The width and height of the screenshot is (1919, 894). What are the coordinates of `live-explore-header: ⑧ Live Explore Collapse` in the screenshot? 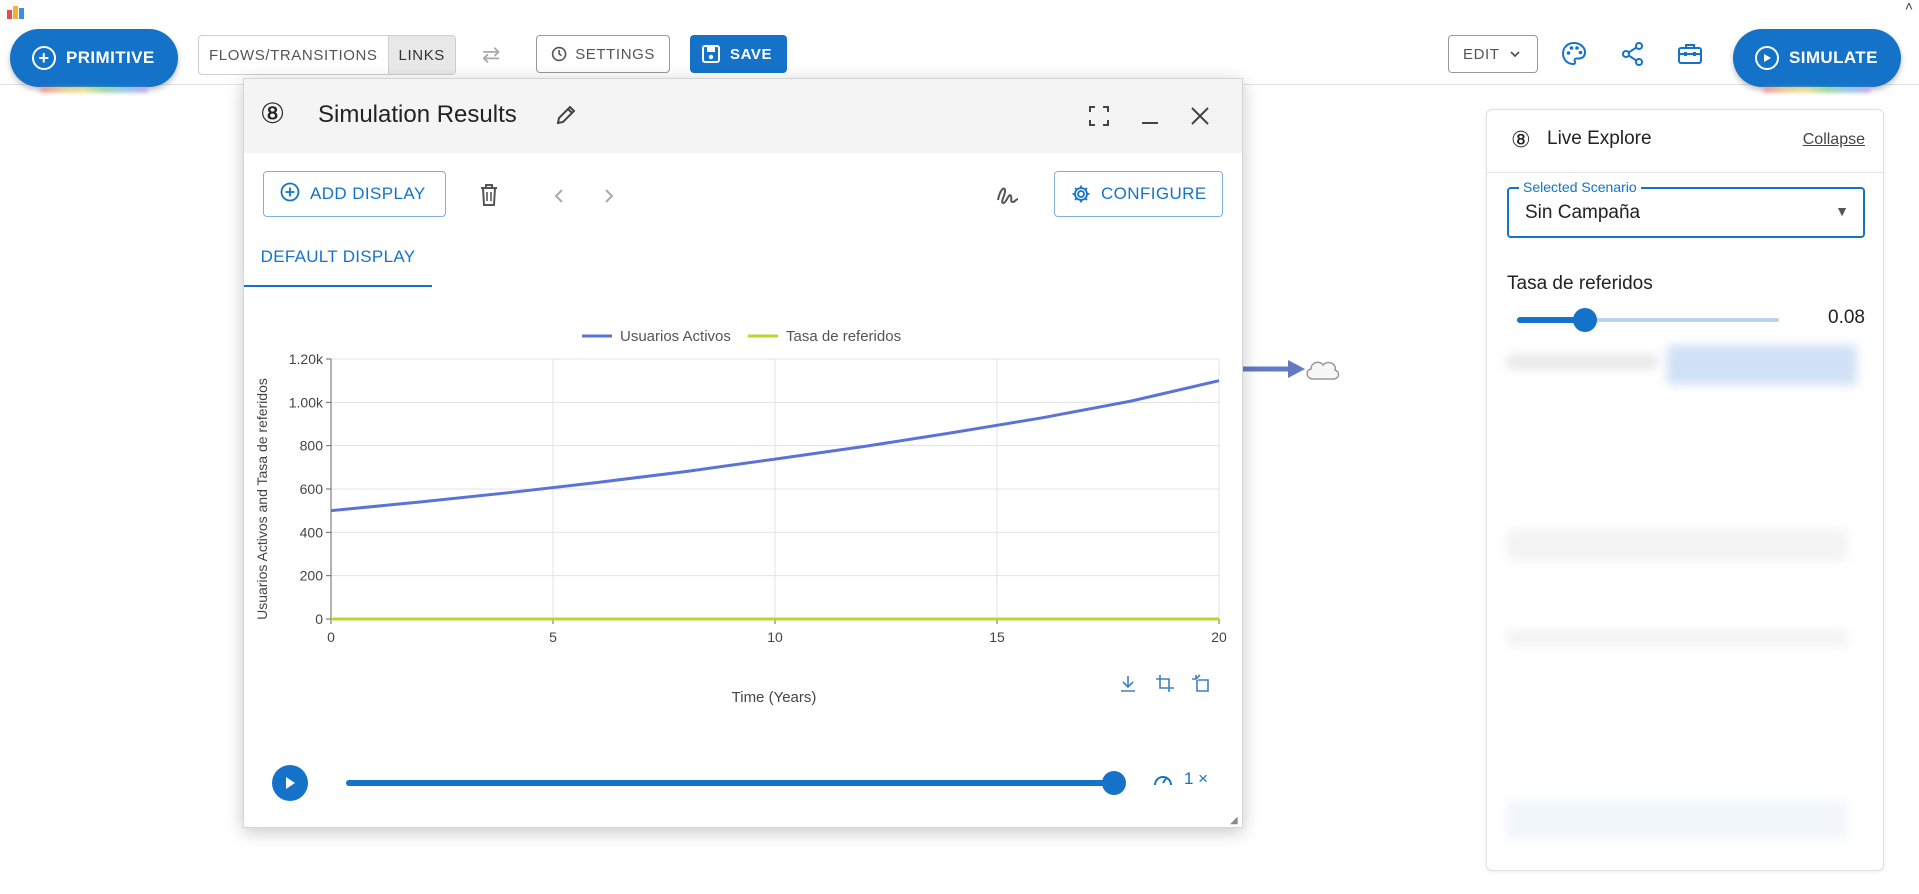 It's located at (1685, 141).